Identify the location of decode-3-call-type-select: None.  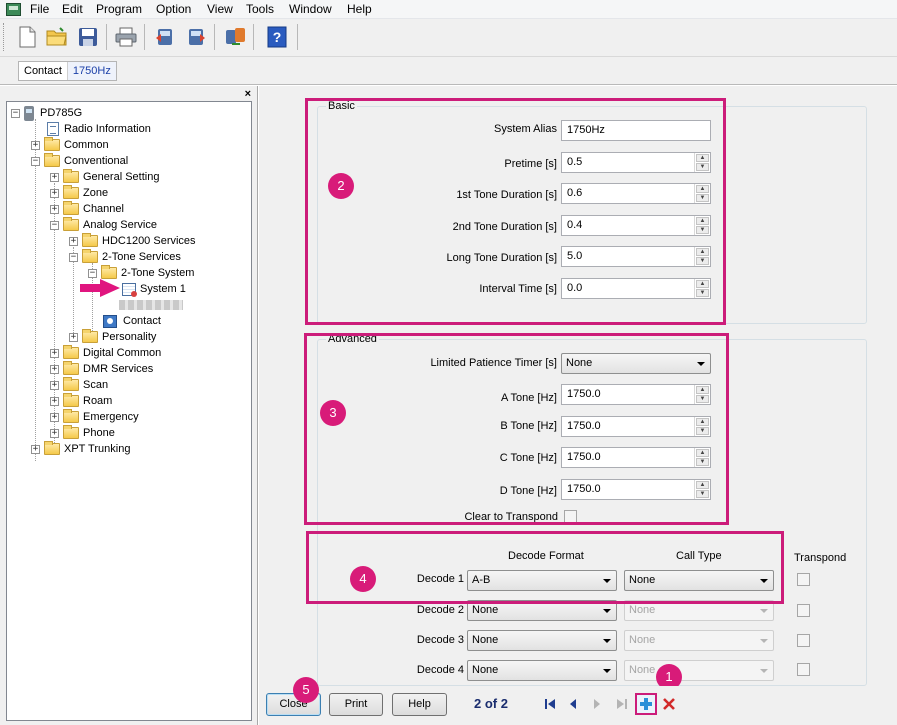
(699, 640).